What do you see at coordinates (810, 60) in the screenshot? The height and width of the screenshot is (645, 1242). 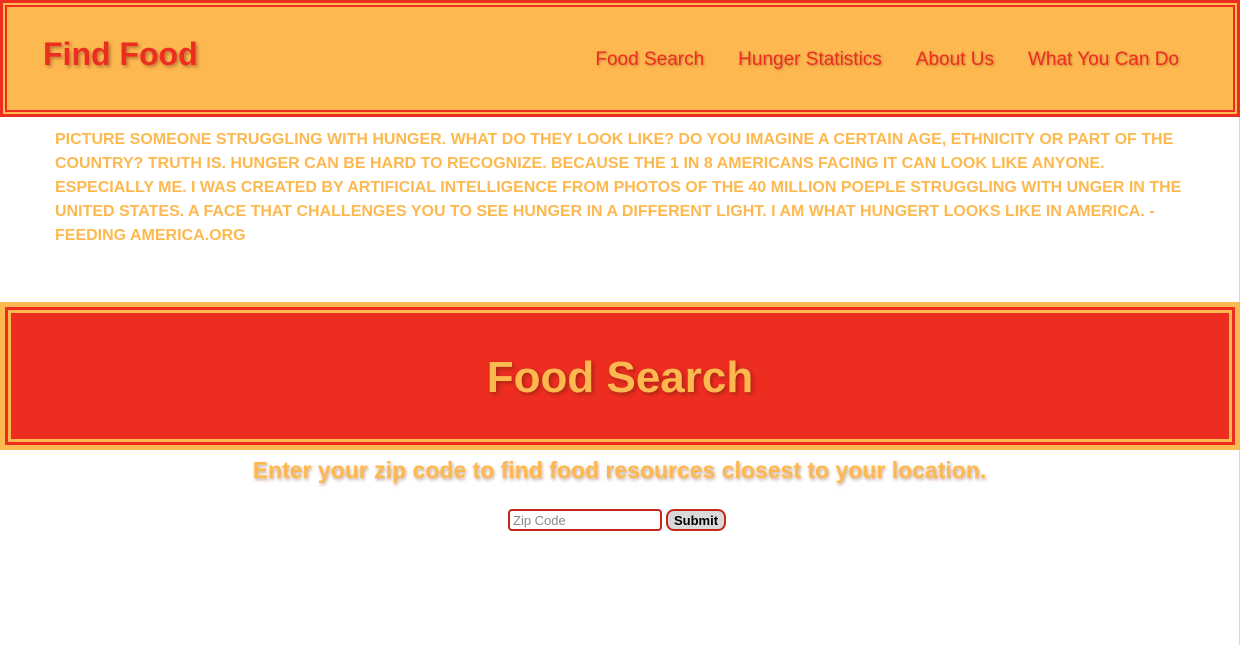 I see `nav-link-hunger-statistics: Hunger Statistics` at bounding box center [810, 60].